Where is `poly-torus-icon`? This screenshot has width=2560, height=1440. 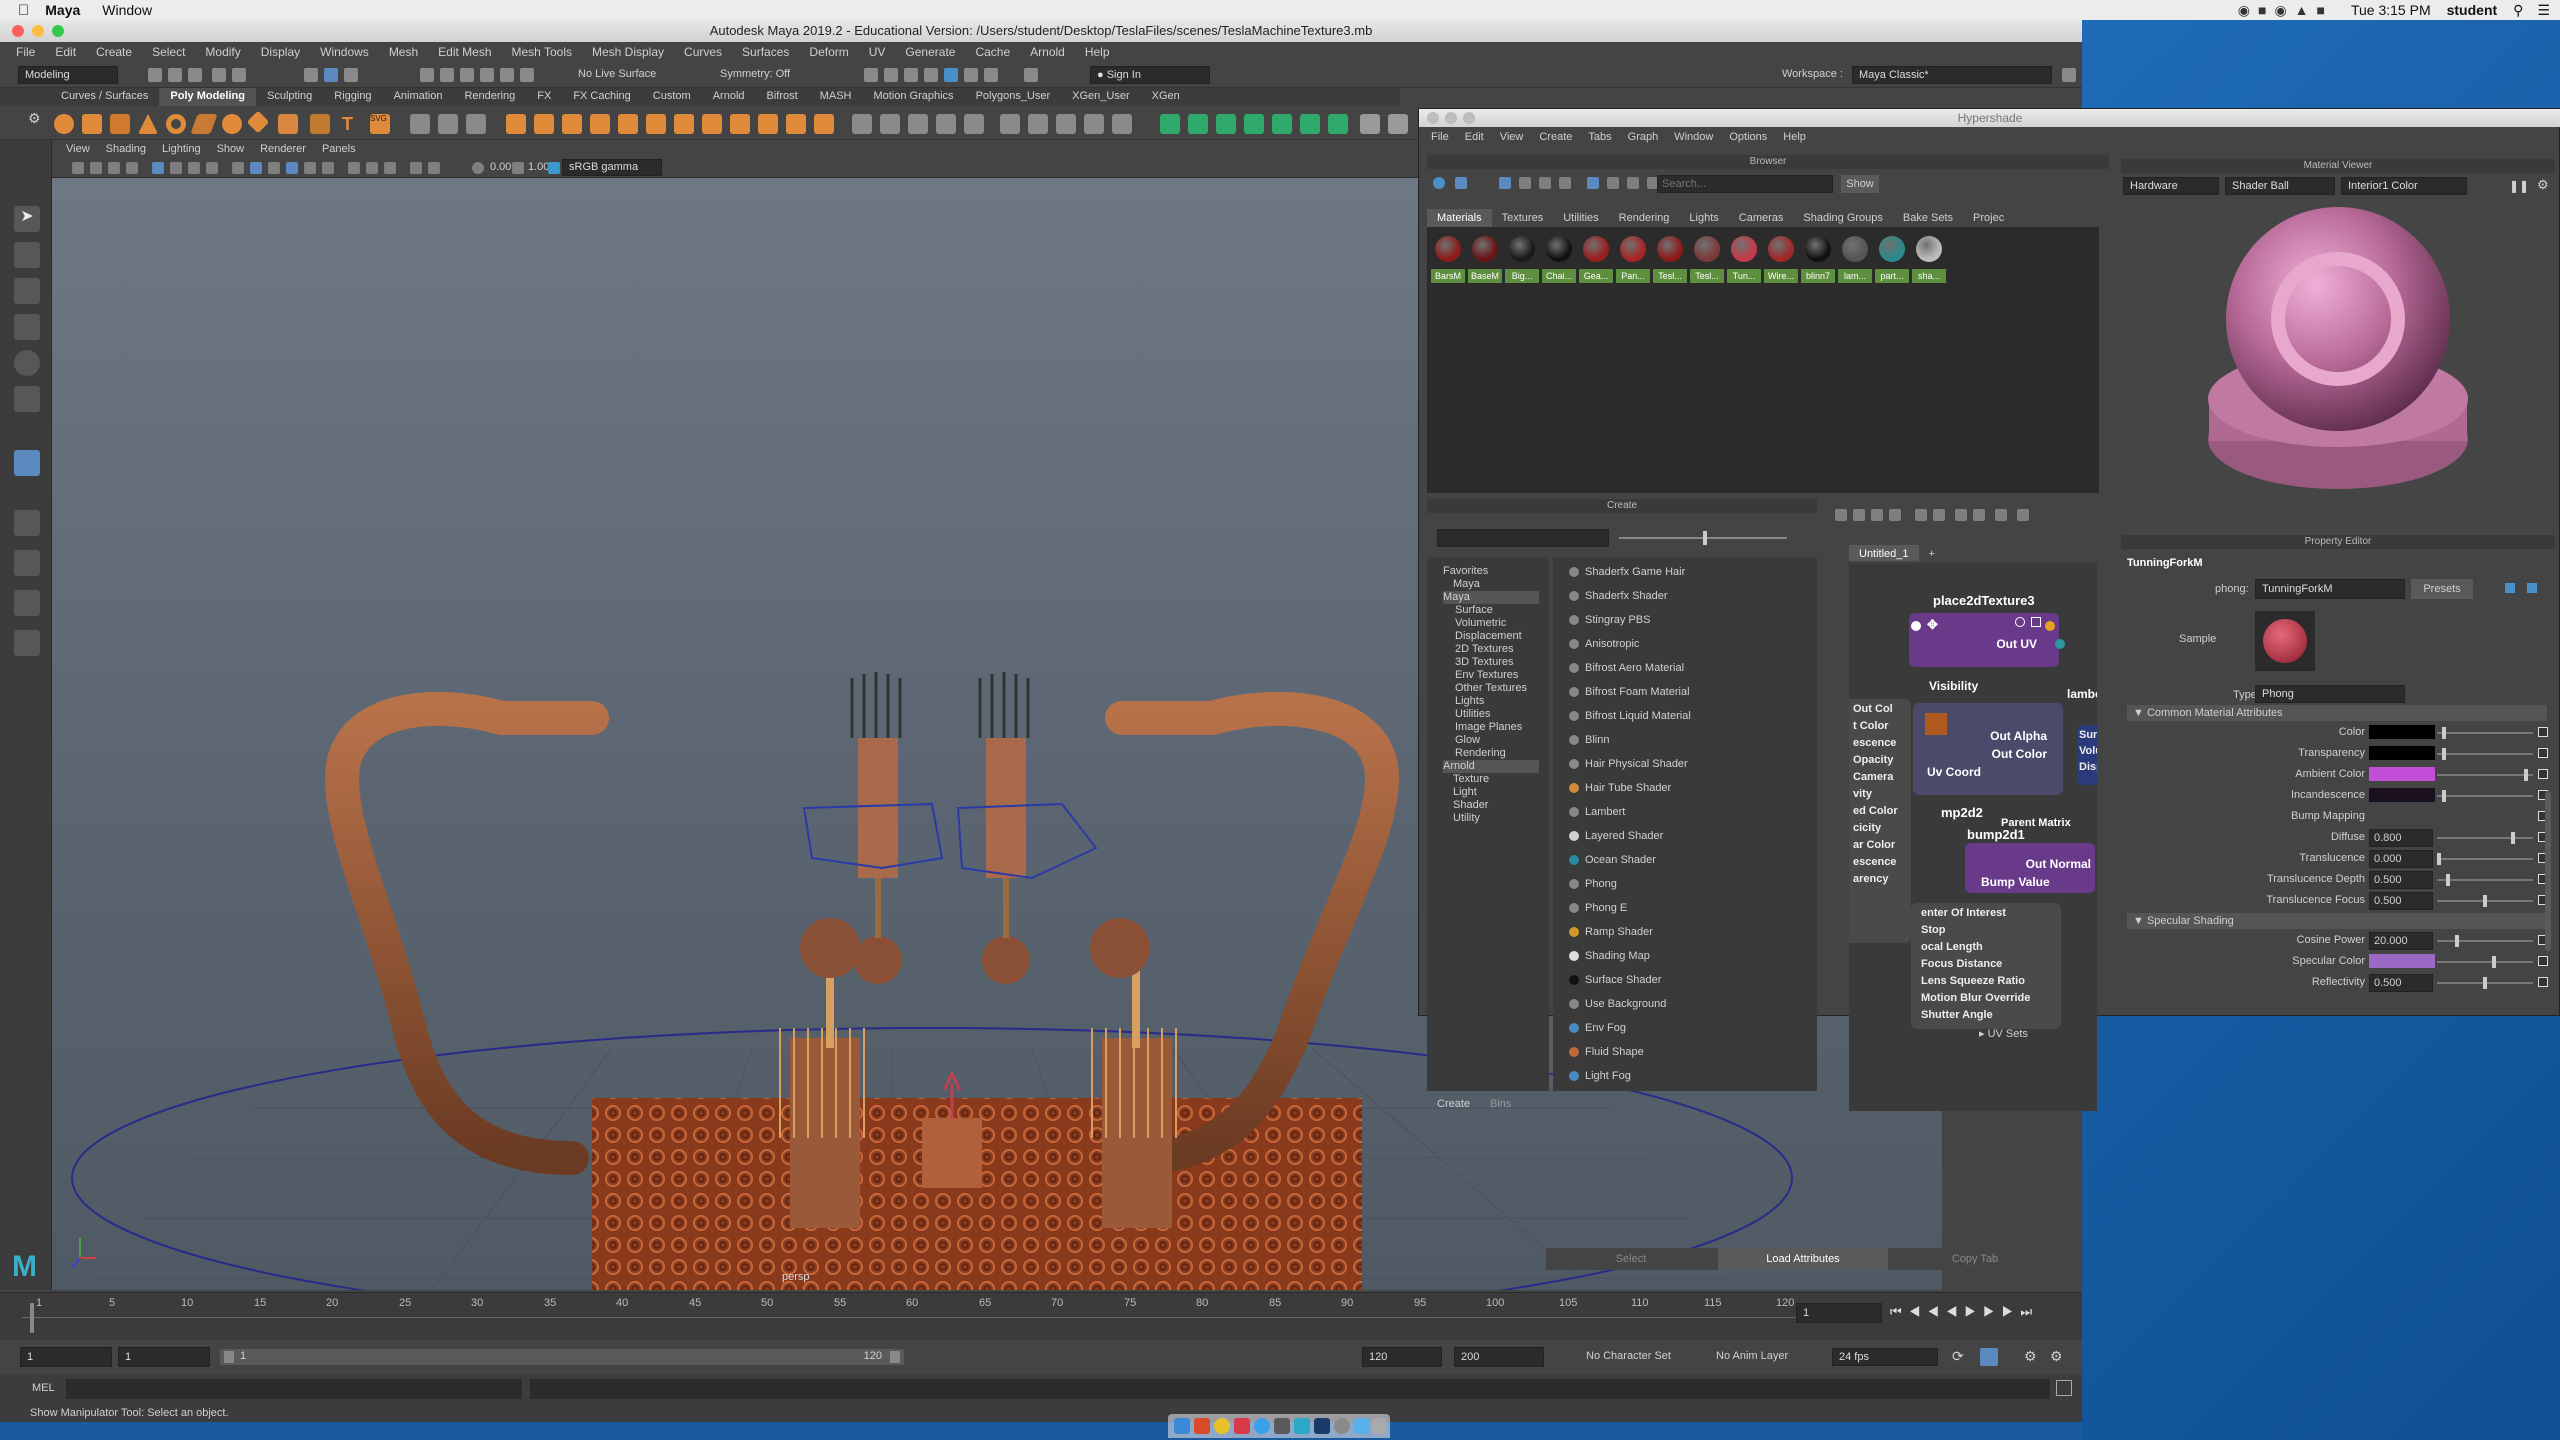 poly-torus-icon is located at coordinates (176, 124).